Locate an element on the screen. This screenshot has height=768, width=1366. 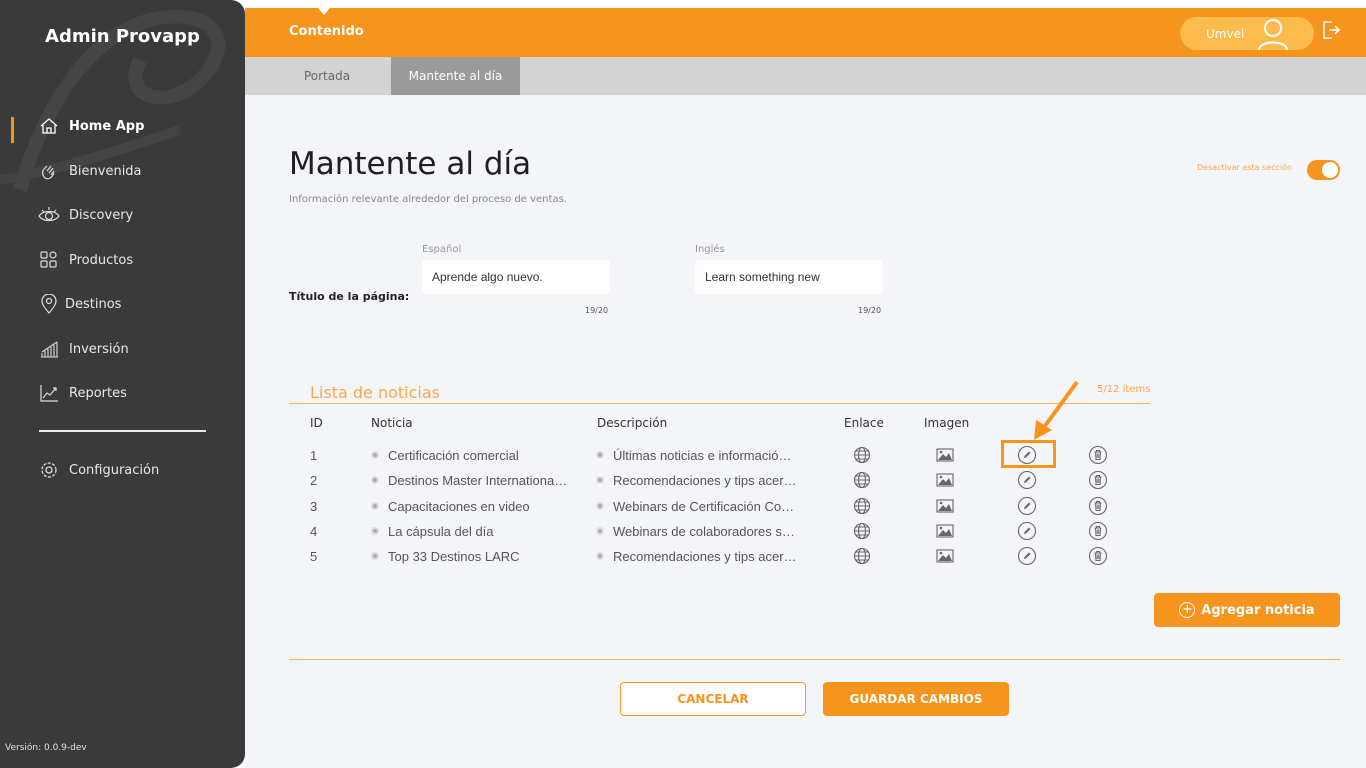
sidebar-item-productos: Productos is located at coordinates (85, 260).